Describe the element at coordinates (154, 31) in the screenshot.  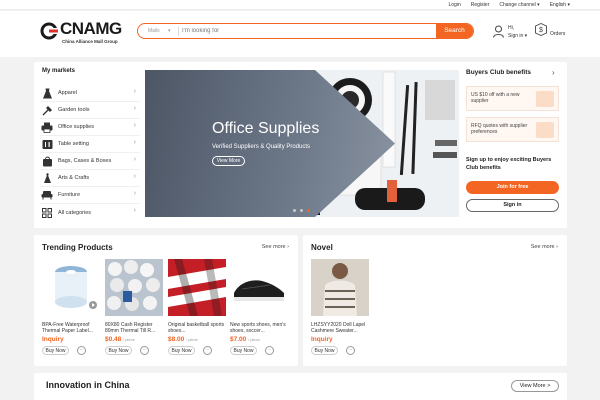
I see `search-category-select: Mails` at that location.